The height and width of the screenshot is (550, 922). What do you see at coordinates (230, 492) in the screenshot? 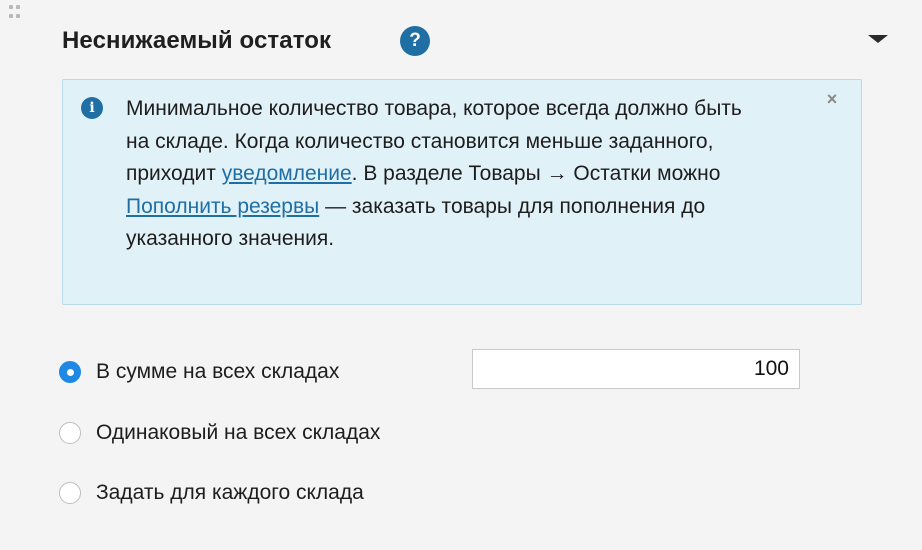
I see `option-label: Задать для каждого склада` at bounding box center [230, 492].